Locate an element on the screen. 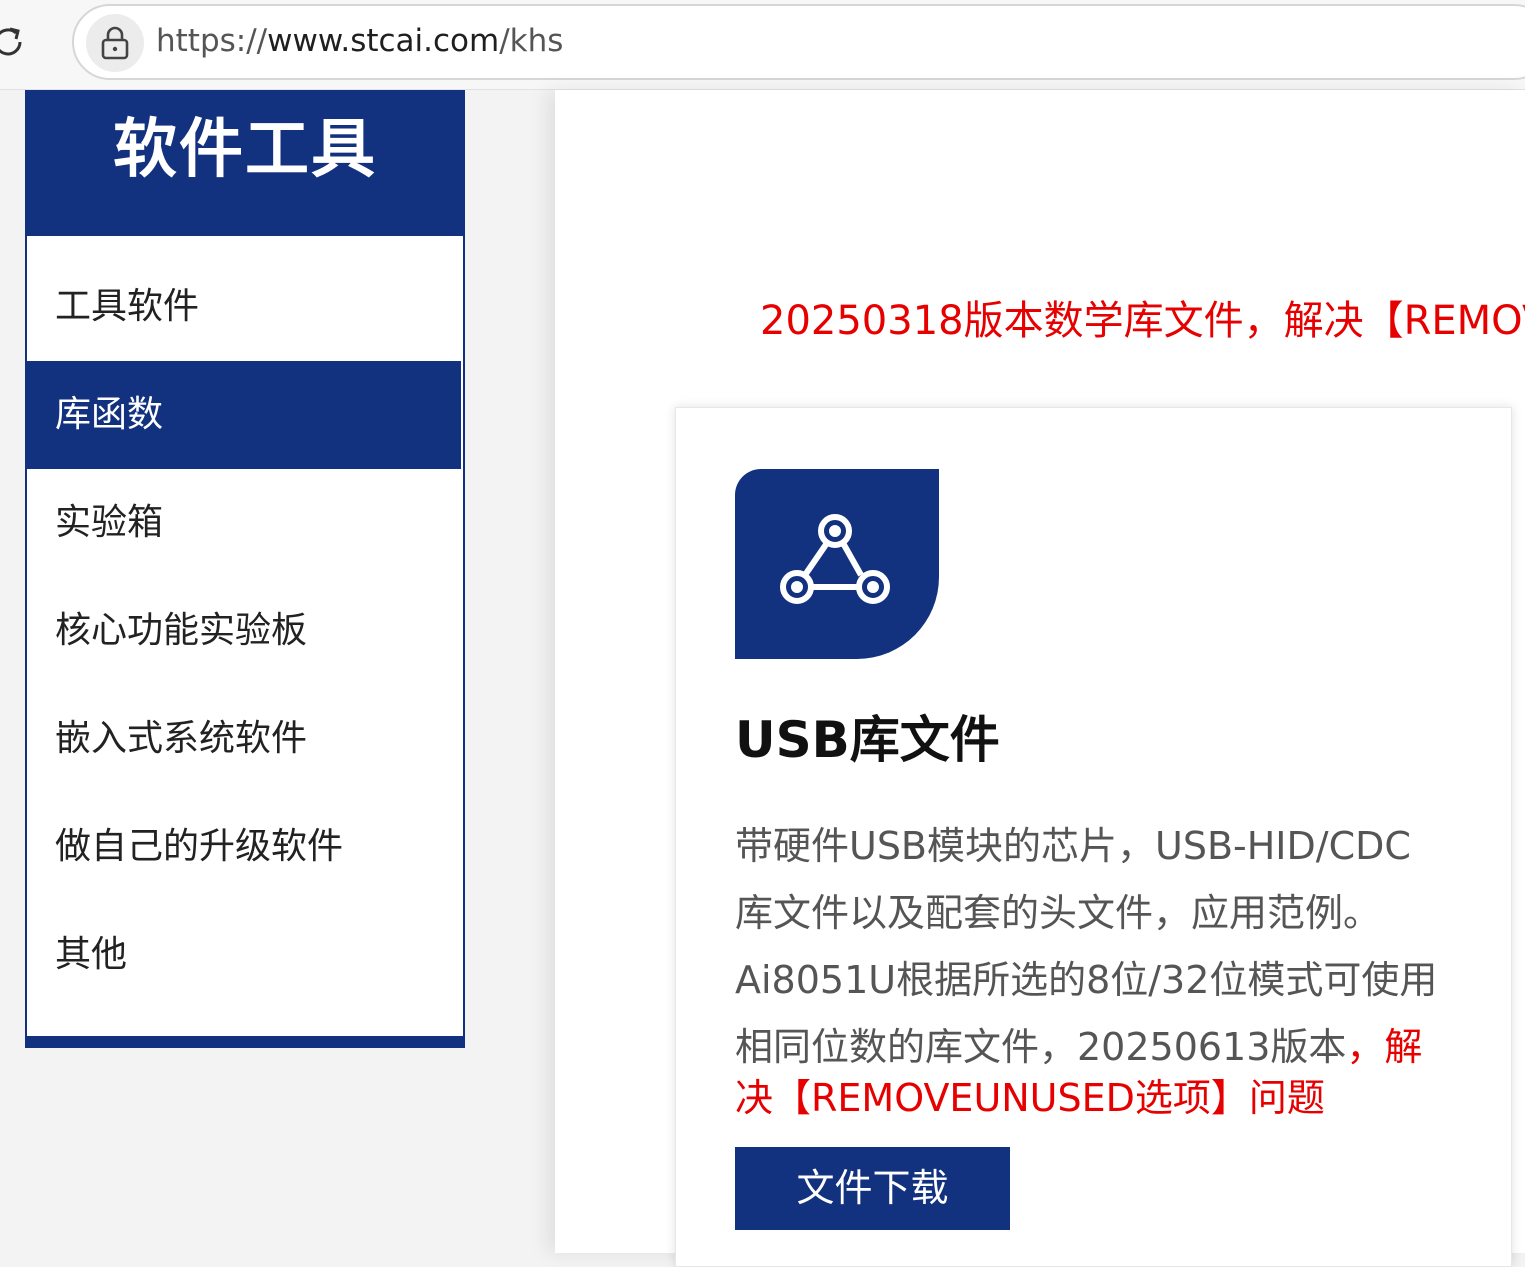 This screenshot has height=1267, width=1525. sidebar-header: 软件工具 is located at coordinates (245, 163).